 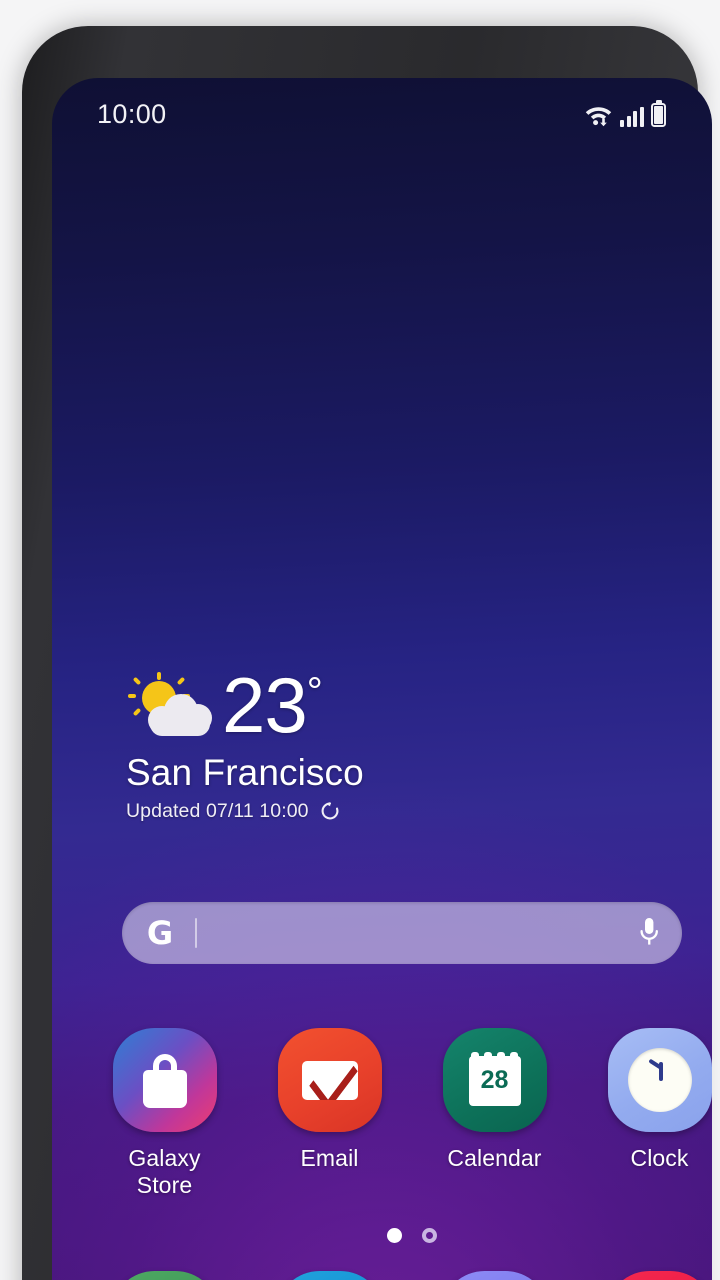 I want to click on app-label: Clock, so click(x=659, y=1158).